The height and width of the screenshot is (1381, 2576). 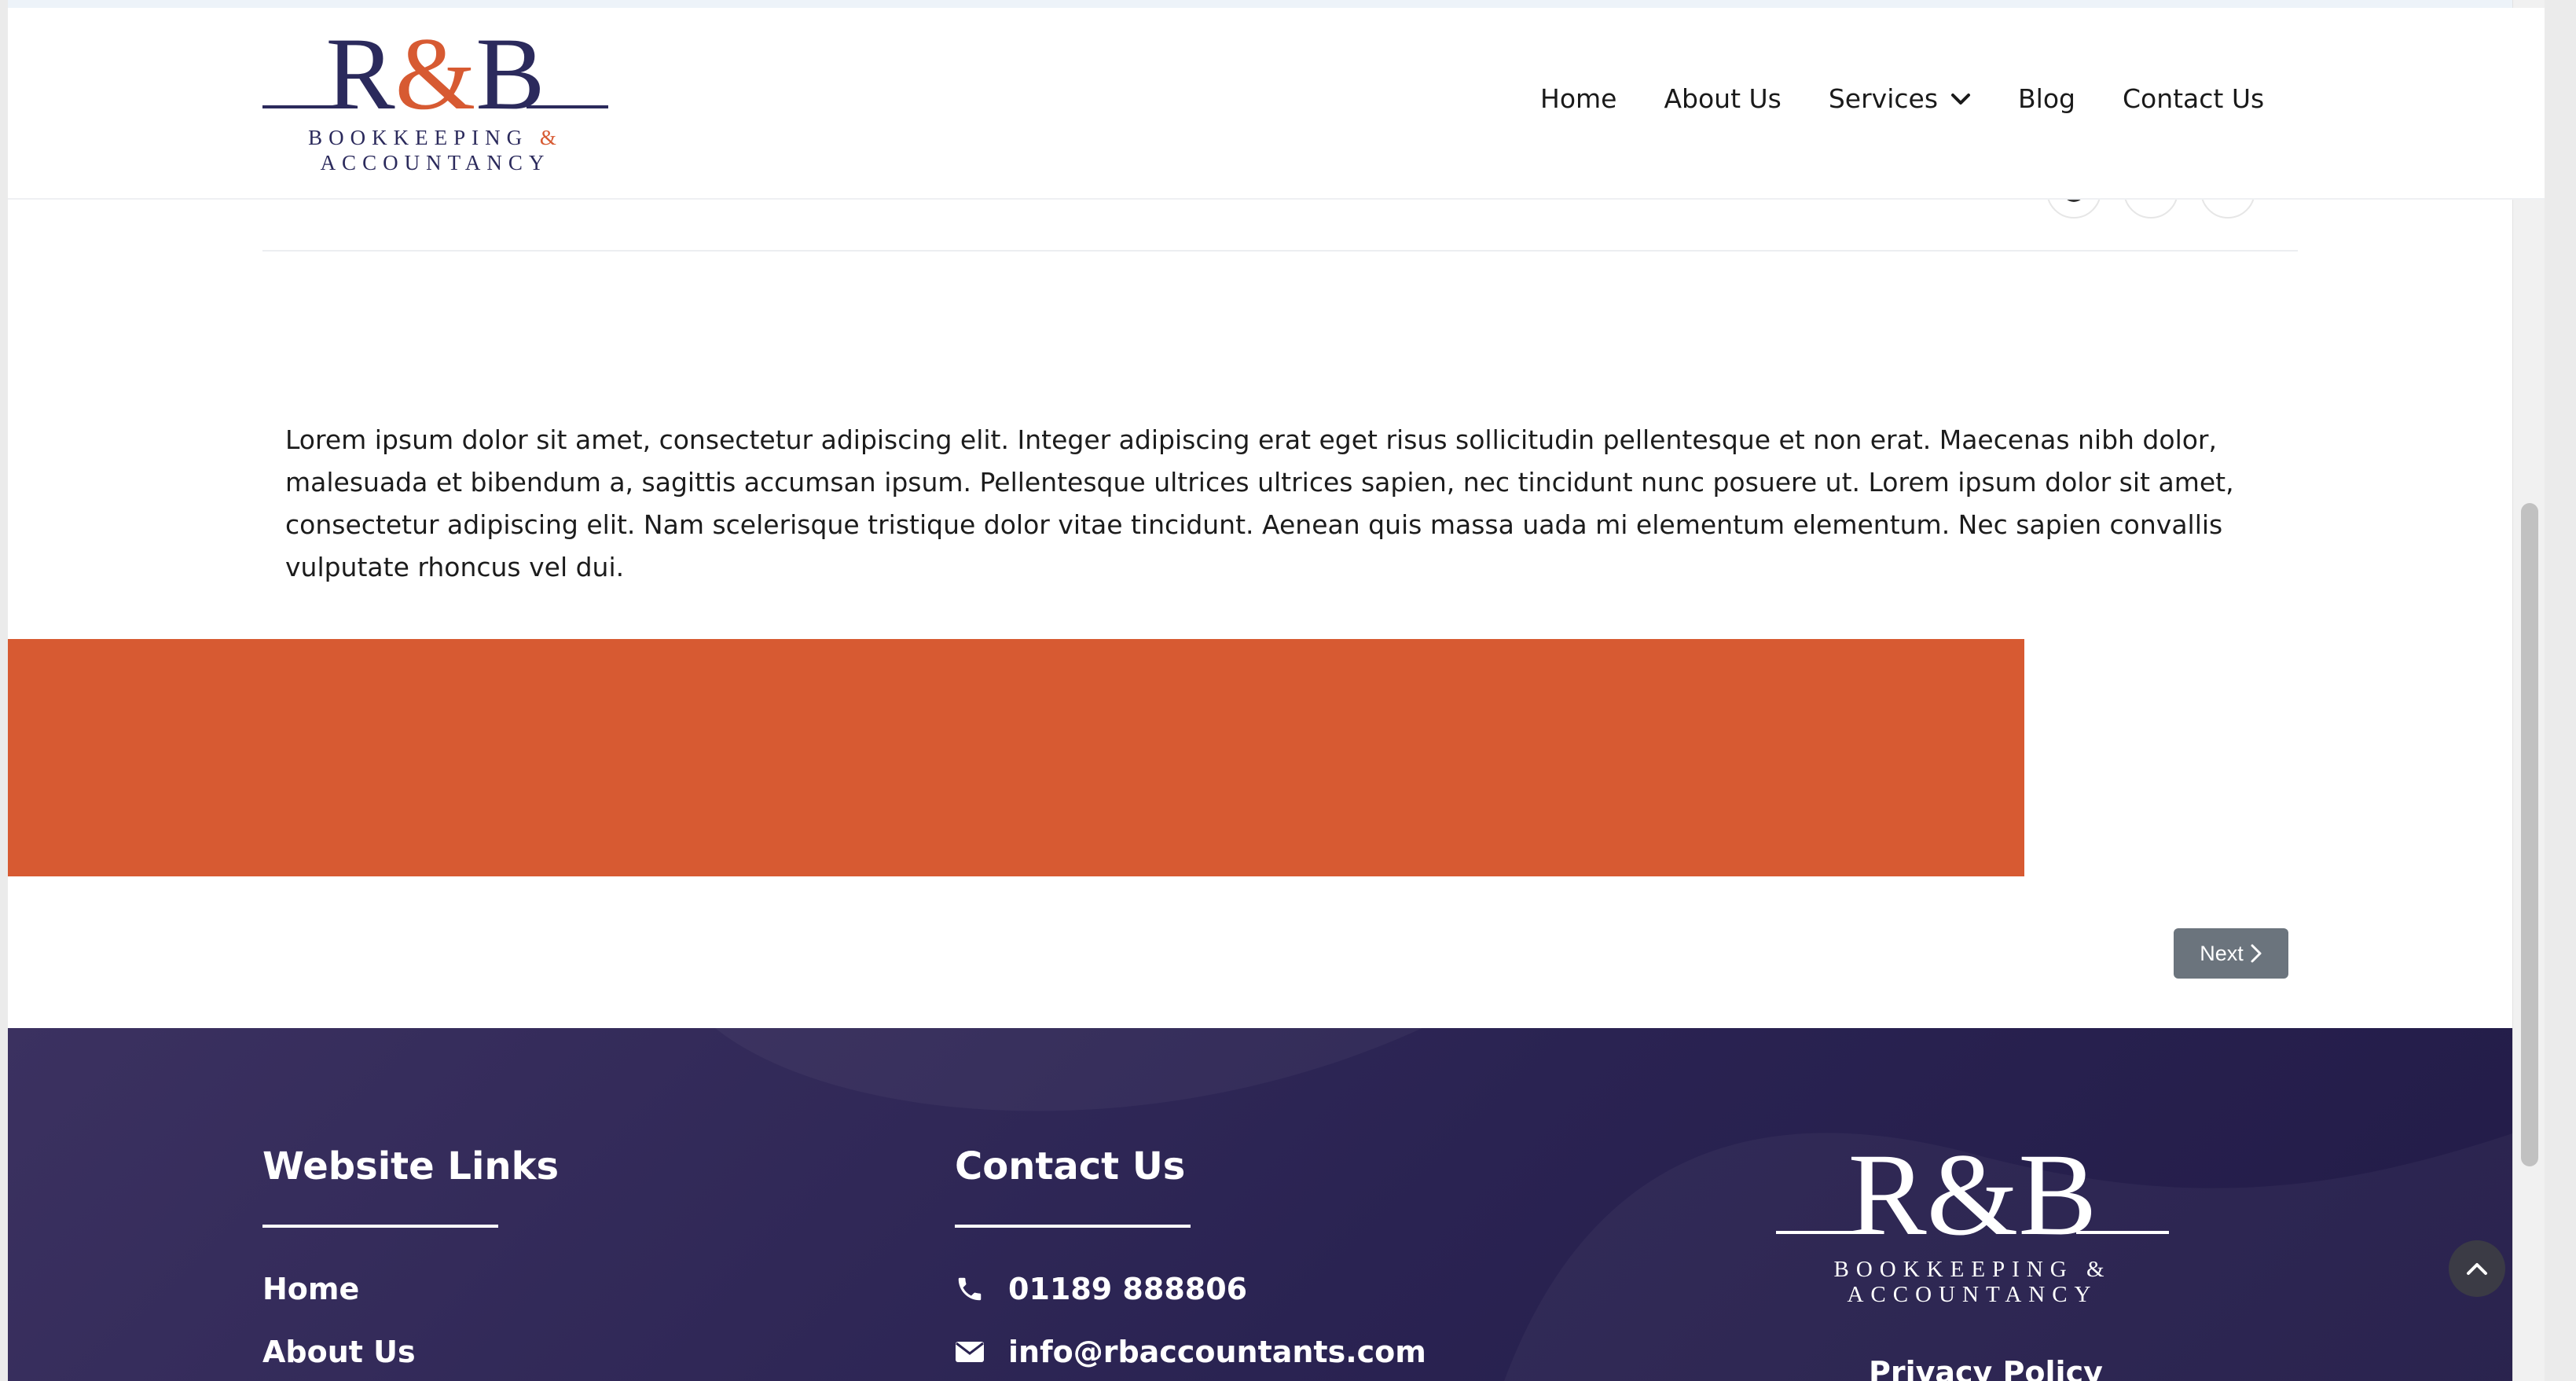 What do you see at coordinates (2193, 98) in the screenshot?
I see `nav-contact: Contact Us` at bounding box center [2193, 98].